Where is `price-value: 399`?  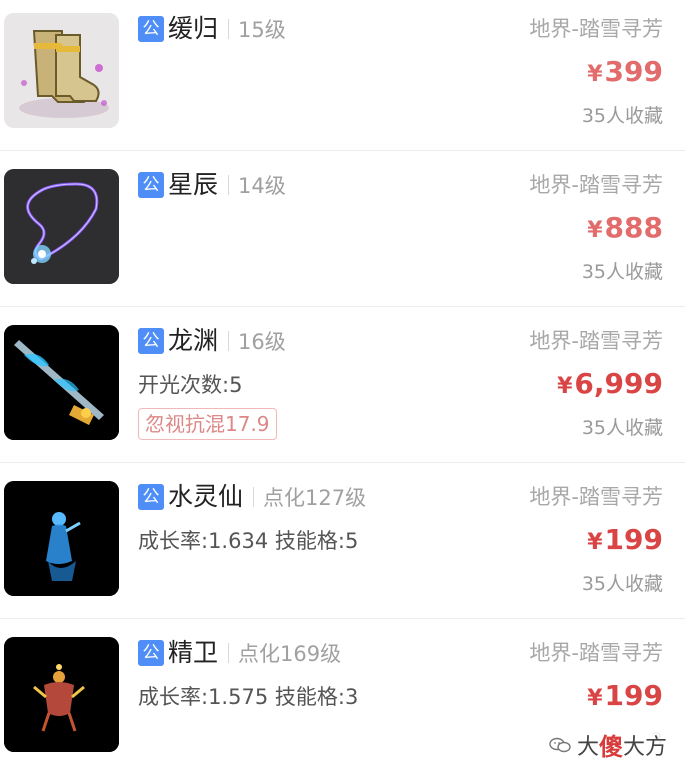
price-value: 399 is located at coordinates (633, 71).